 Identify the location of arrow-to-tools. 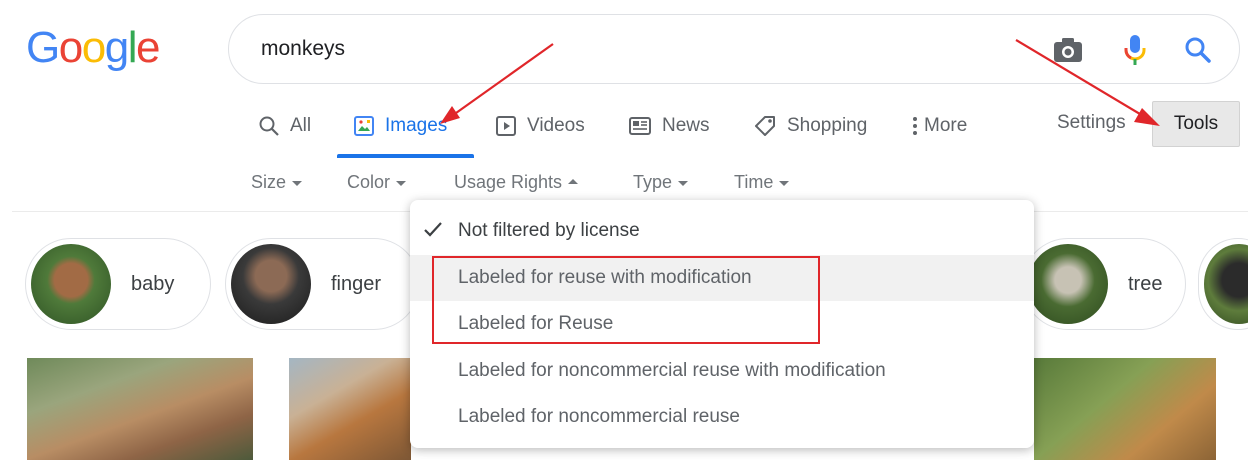
(1083, 80).